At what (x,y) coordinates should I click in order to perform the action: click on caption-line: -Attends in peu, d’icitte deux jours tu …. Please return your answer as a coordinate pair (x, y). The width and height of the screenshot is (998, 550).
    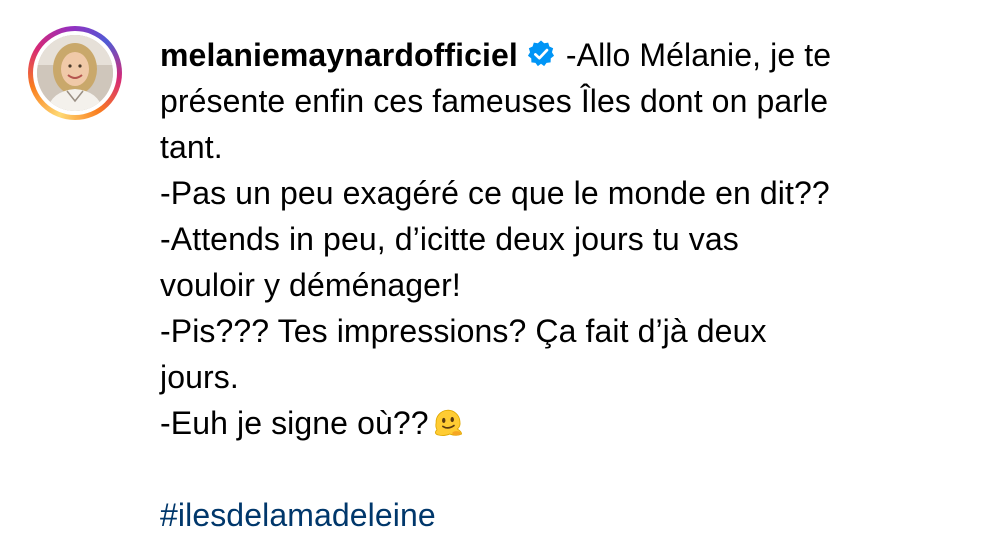
    Looking at the image, I should click on (449, 239).